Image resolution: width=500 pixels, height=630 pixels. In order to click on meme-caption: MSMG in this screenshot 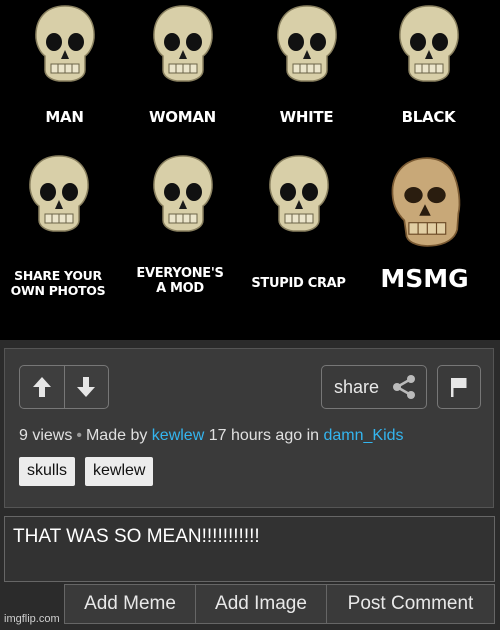, I will do `click(424, 278)`.